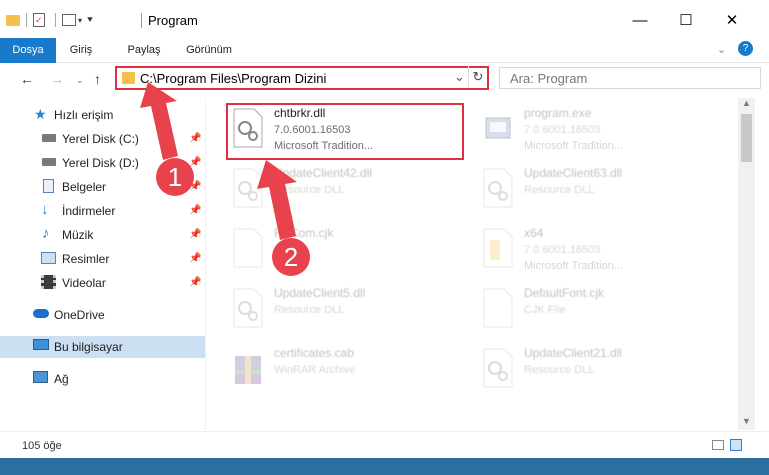  What do you see at coordinates (97, 79) in the screenshot?
I see `up-icon: ↑` at bounding box center [97, 79].